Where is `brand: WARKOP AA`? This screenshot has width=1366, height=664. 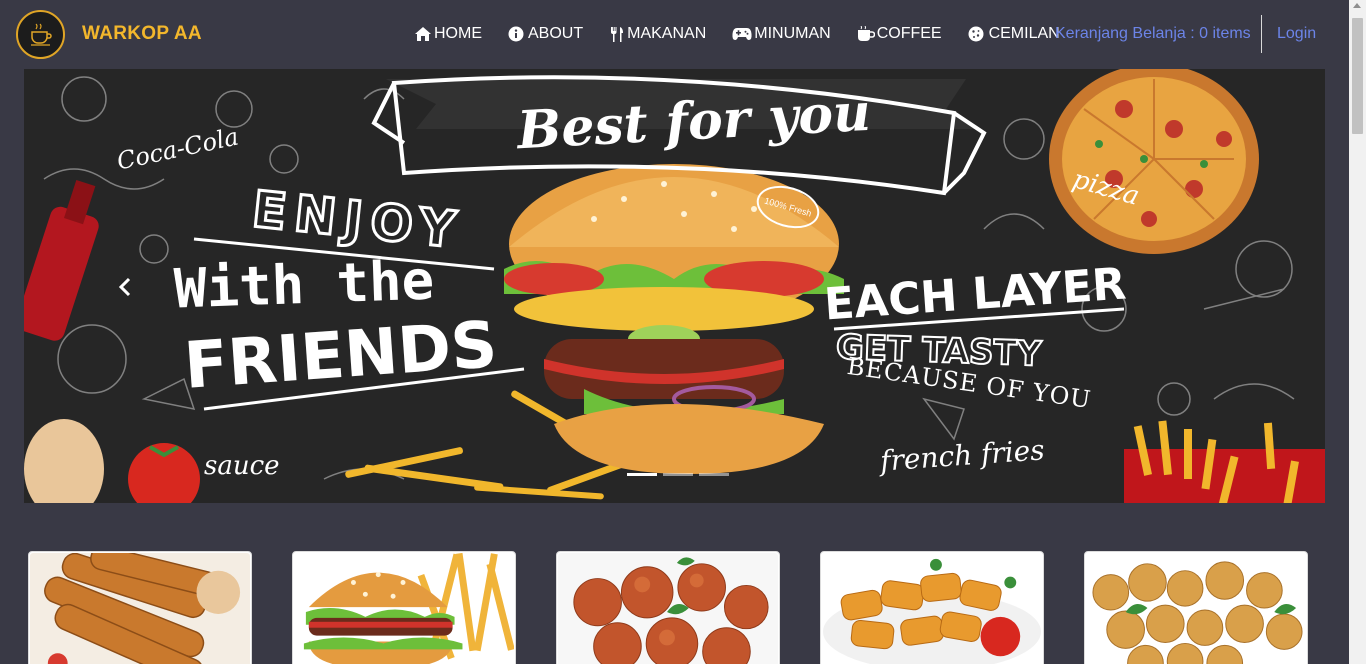 brand: WARKOP AA is located at coordinates (109, 34).